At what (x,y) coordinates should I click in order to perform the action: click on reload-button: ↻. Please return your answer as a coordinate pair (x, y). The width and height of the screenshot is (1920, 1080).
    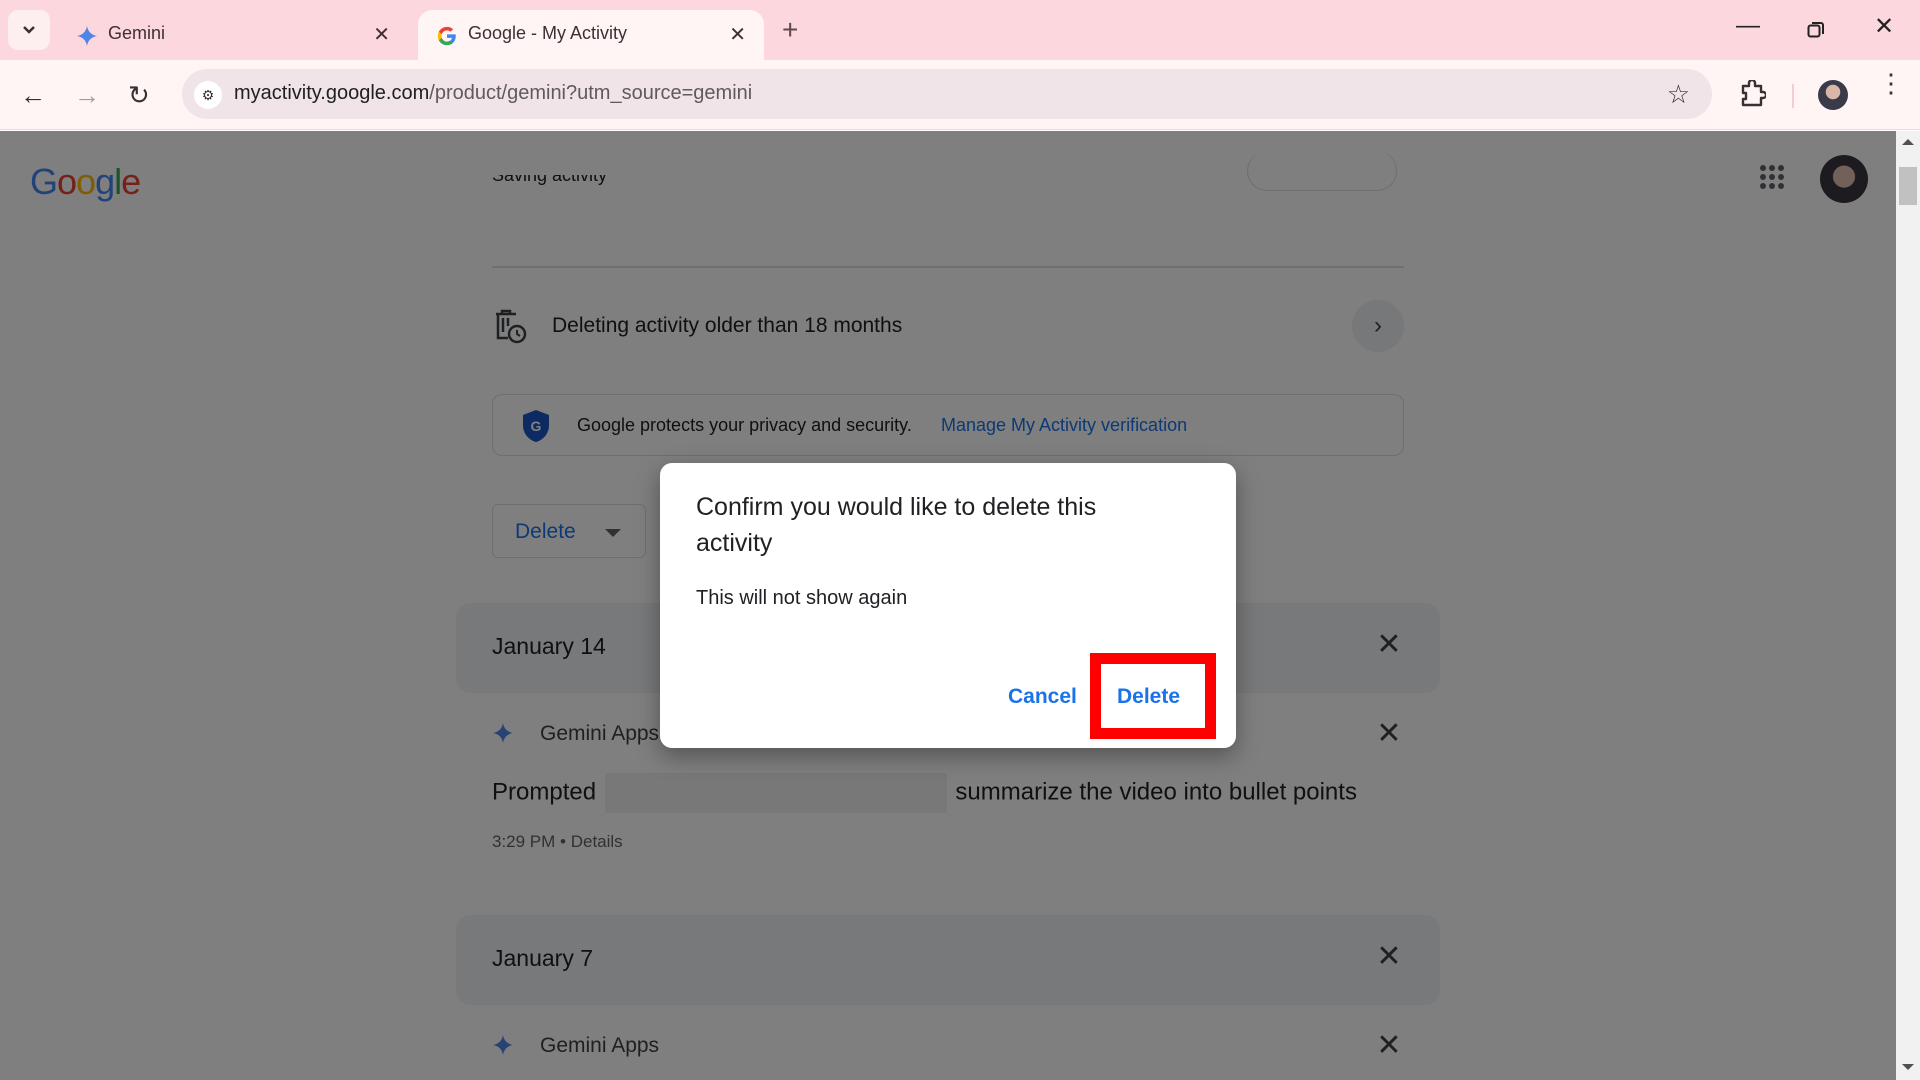
    Looking at the image, I should click on (139, 95).